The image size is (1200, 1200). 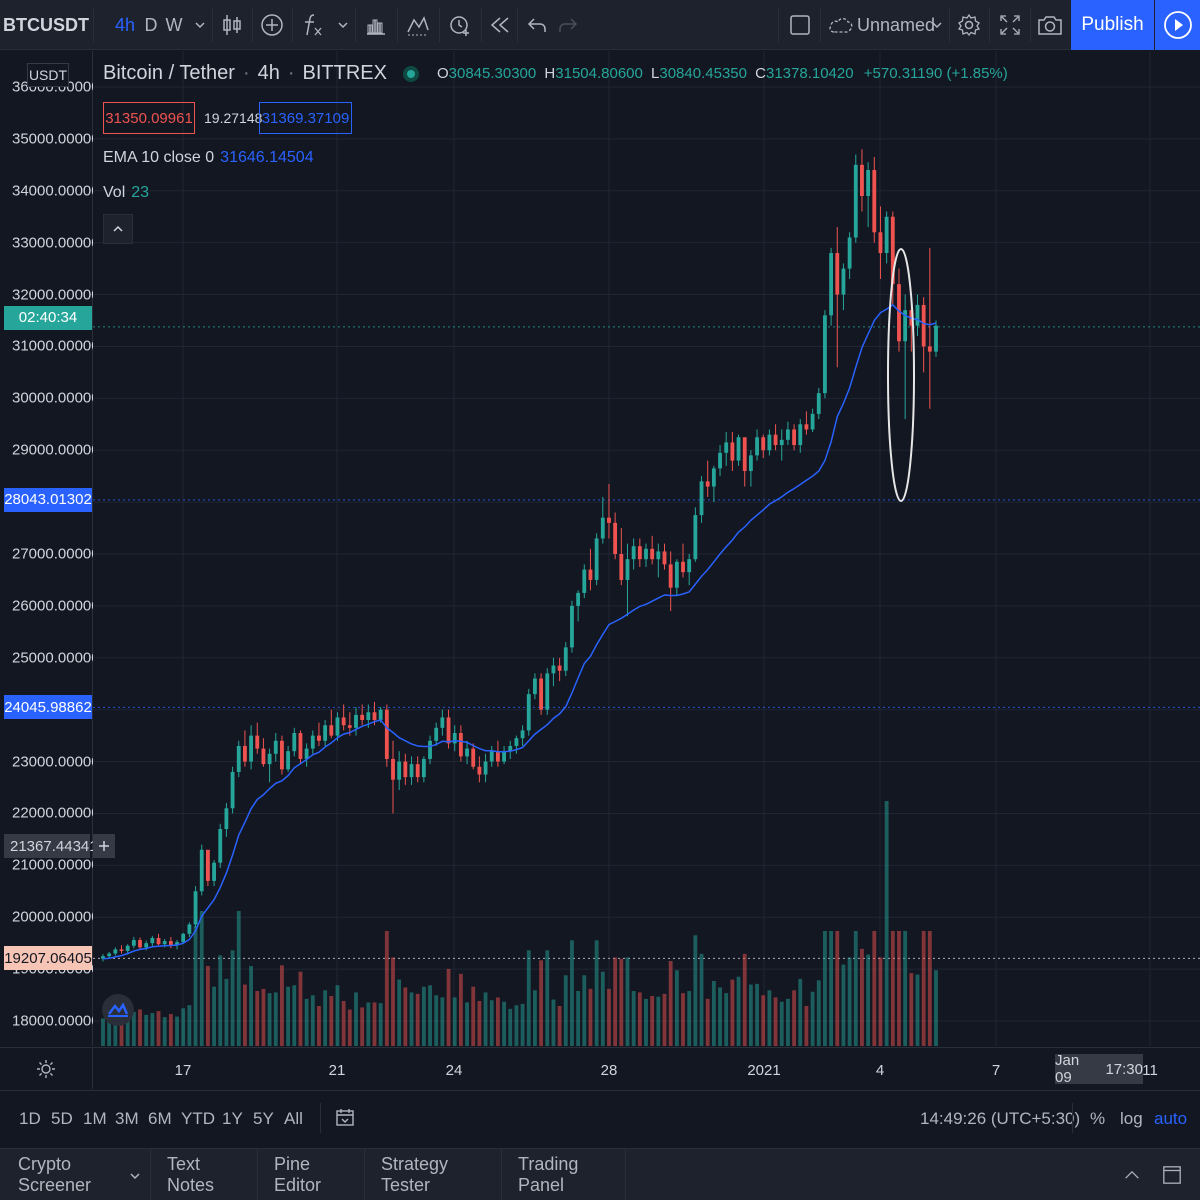 What do you see at coordinates (418, 25) in the screenshot?
I see `ideas-chart-icon` at bounding box center [418, 25].